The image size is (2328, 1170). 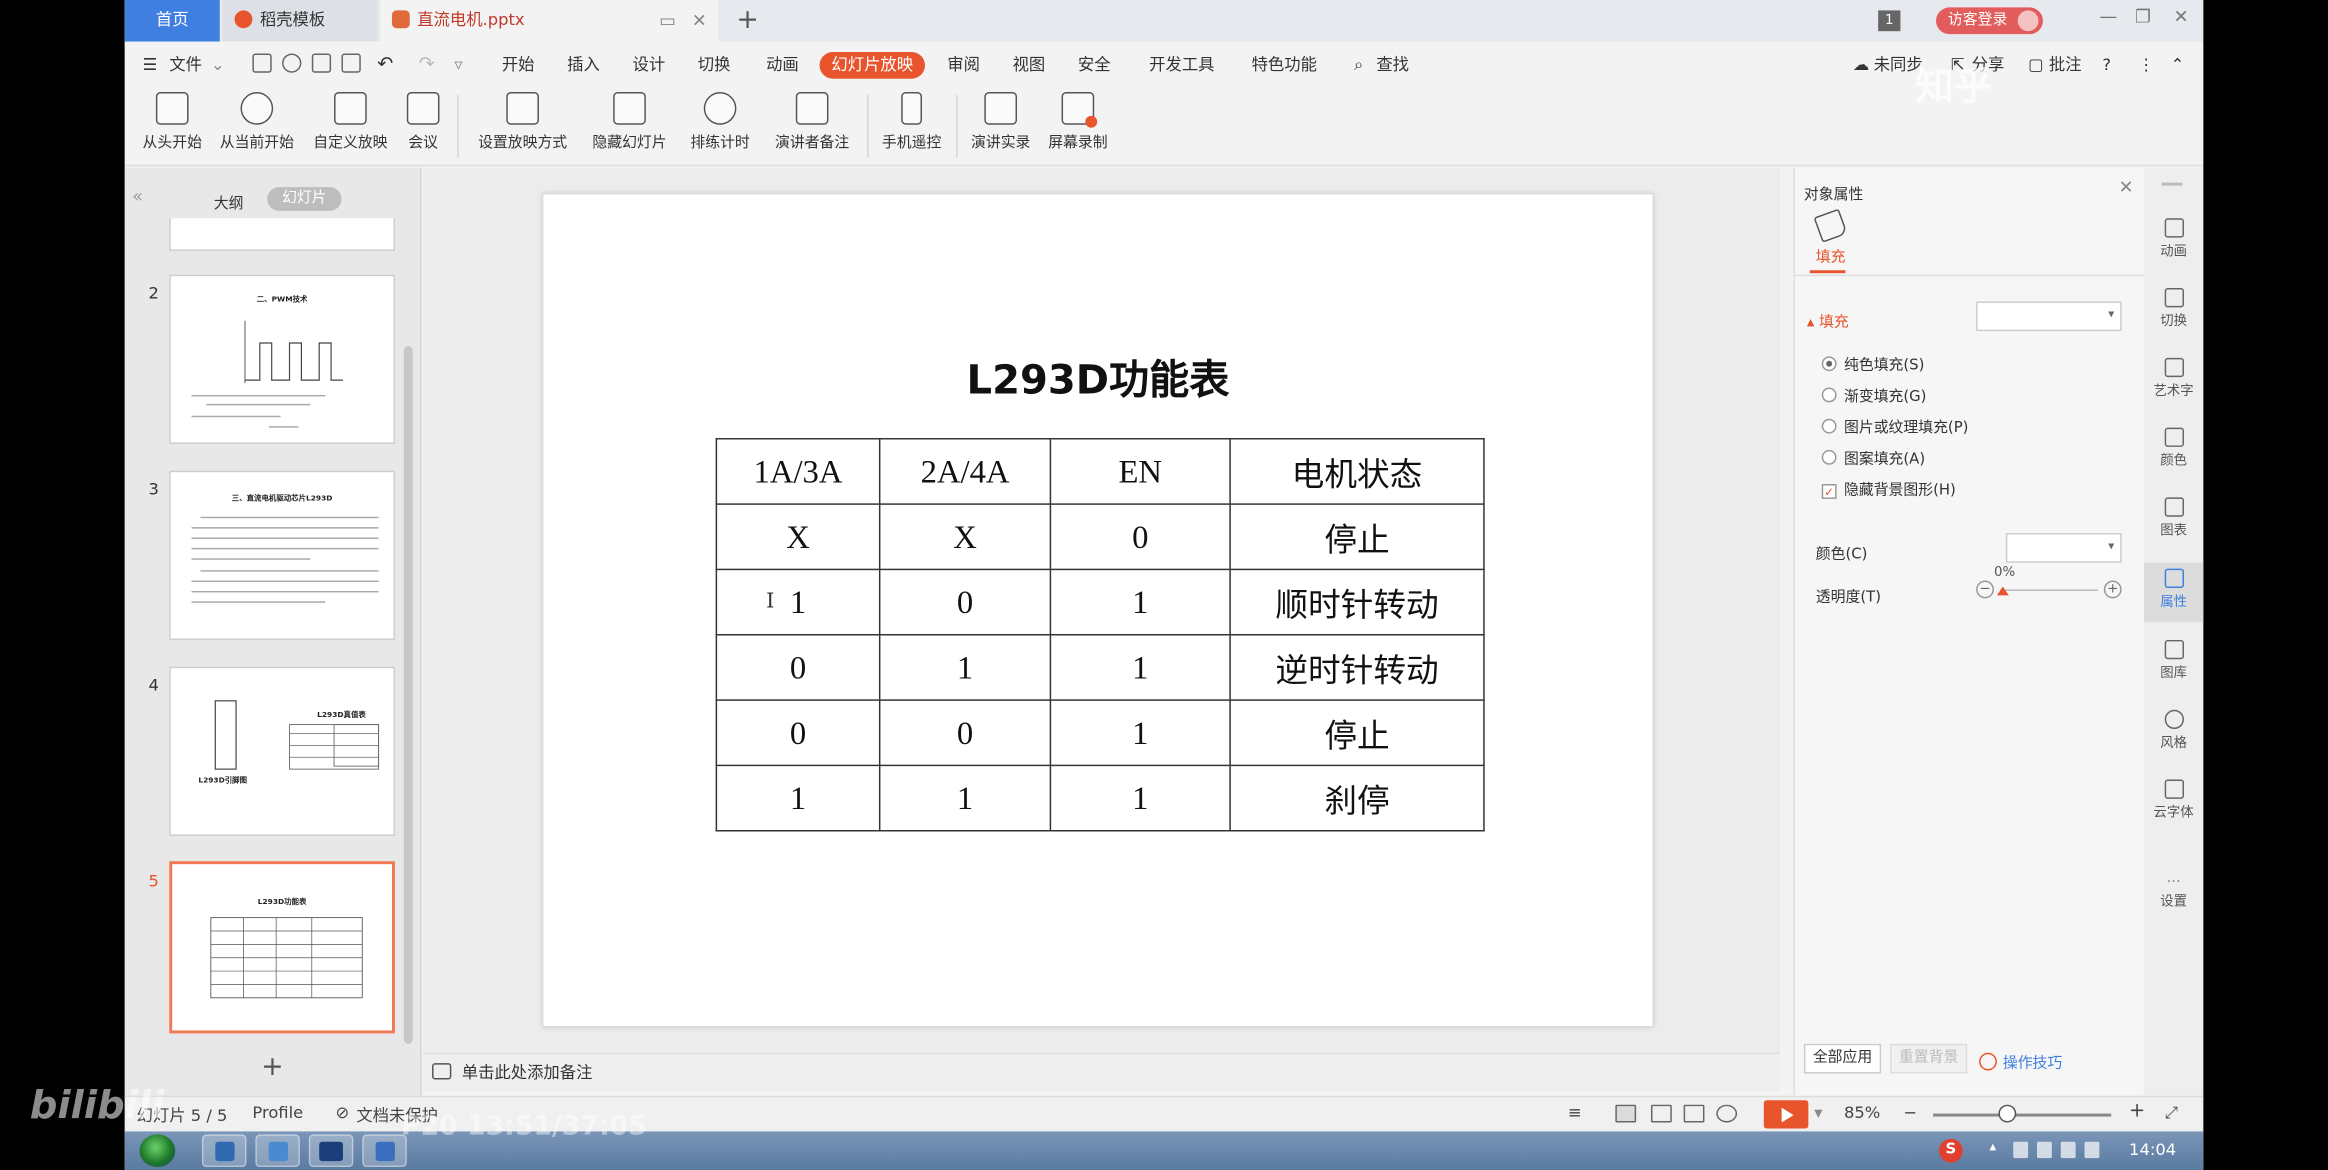 I want to click on normal-view-icon, so click(x=1626, y=1113).